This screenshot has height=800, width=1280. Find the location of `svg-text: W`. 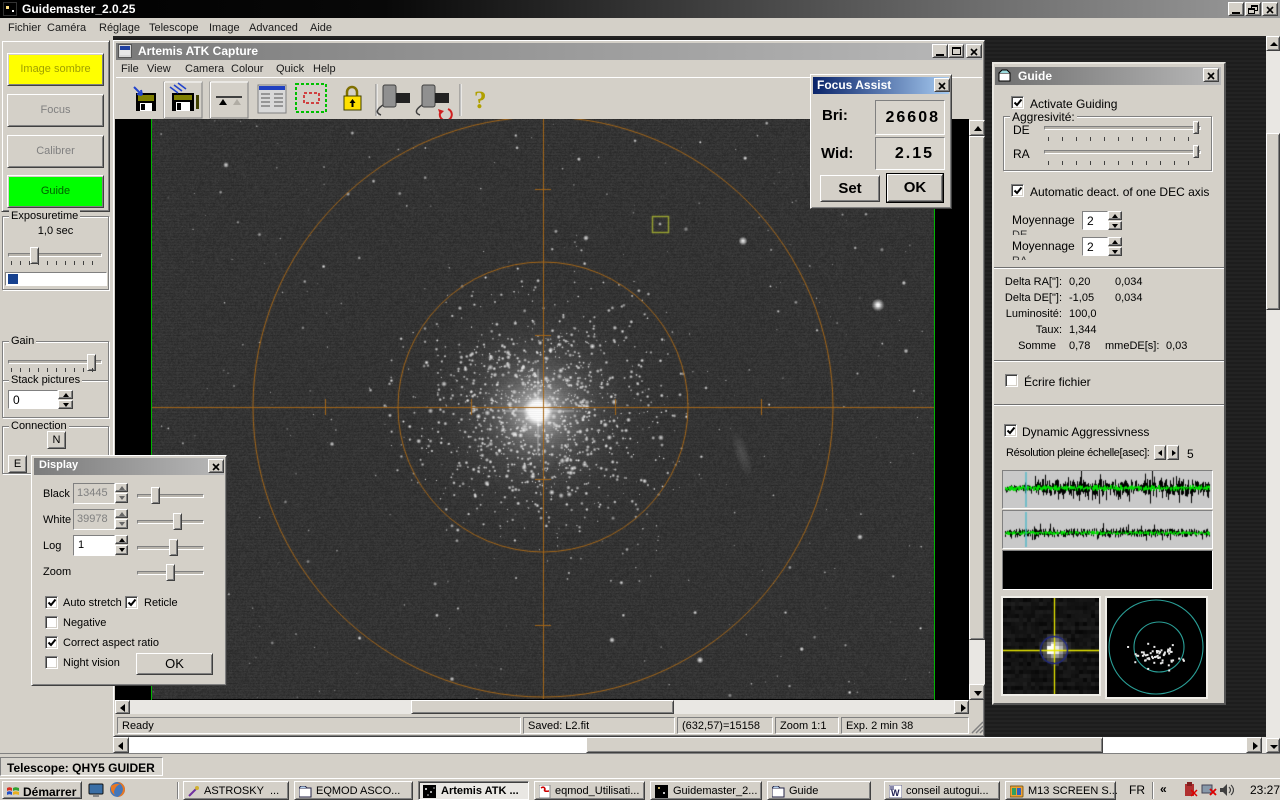

svg-text: W is located at coordinates (895, 793).